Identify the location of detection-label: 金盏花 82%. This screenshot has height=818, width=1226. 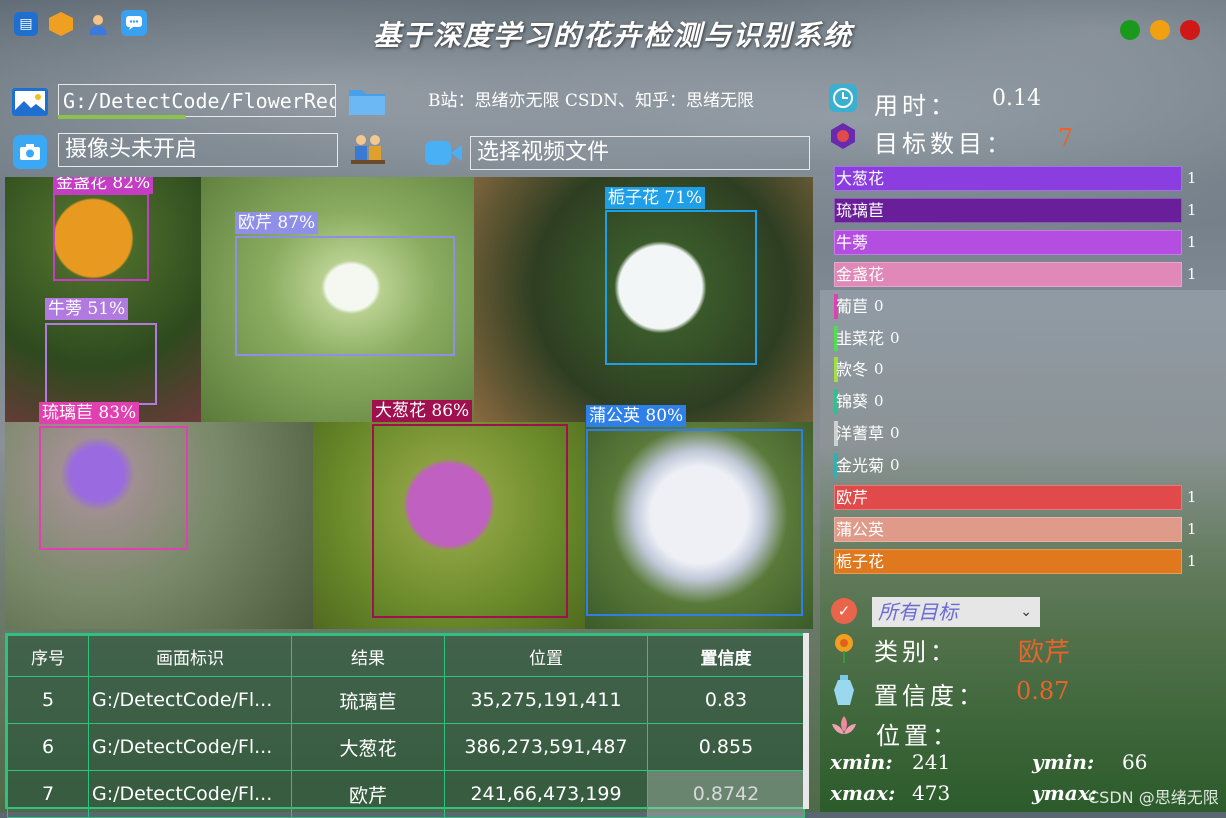
(103, 185).